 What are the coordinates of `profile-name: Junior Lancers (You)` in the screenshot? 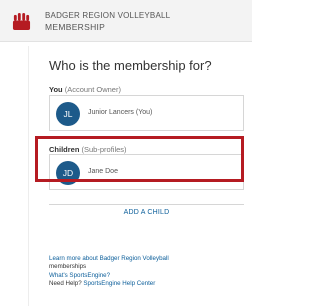 It's located at (120, 112).